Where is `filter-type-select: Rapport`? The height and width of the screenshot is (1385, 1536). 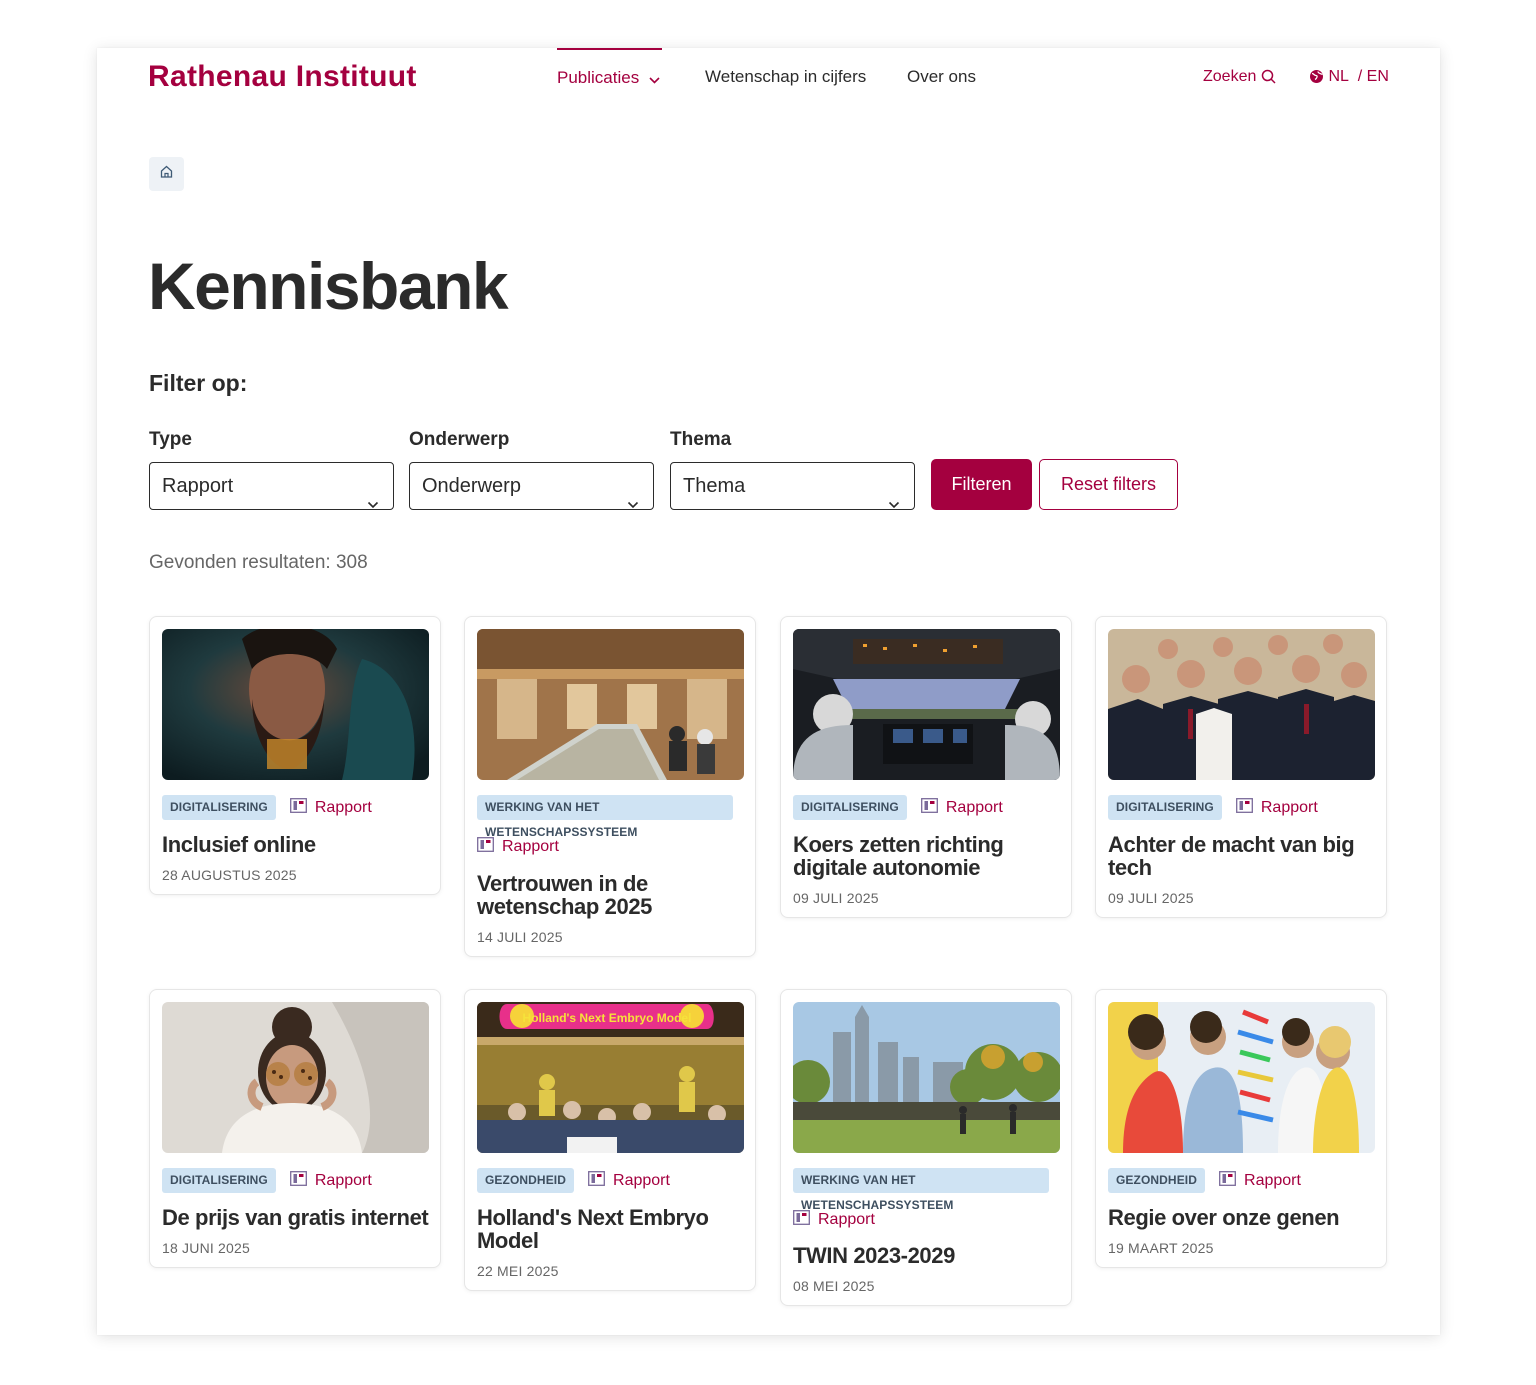
filter-type-select: Rapport is located at coordinates (271, 486).